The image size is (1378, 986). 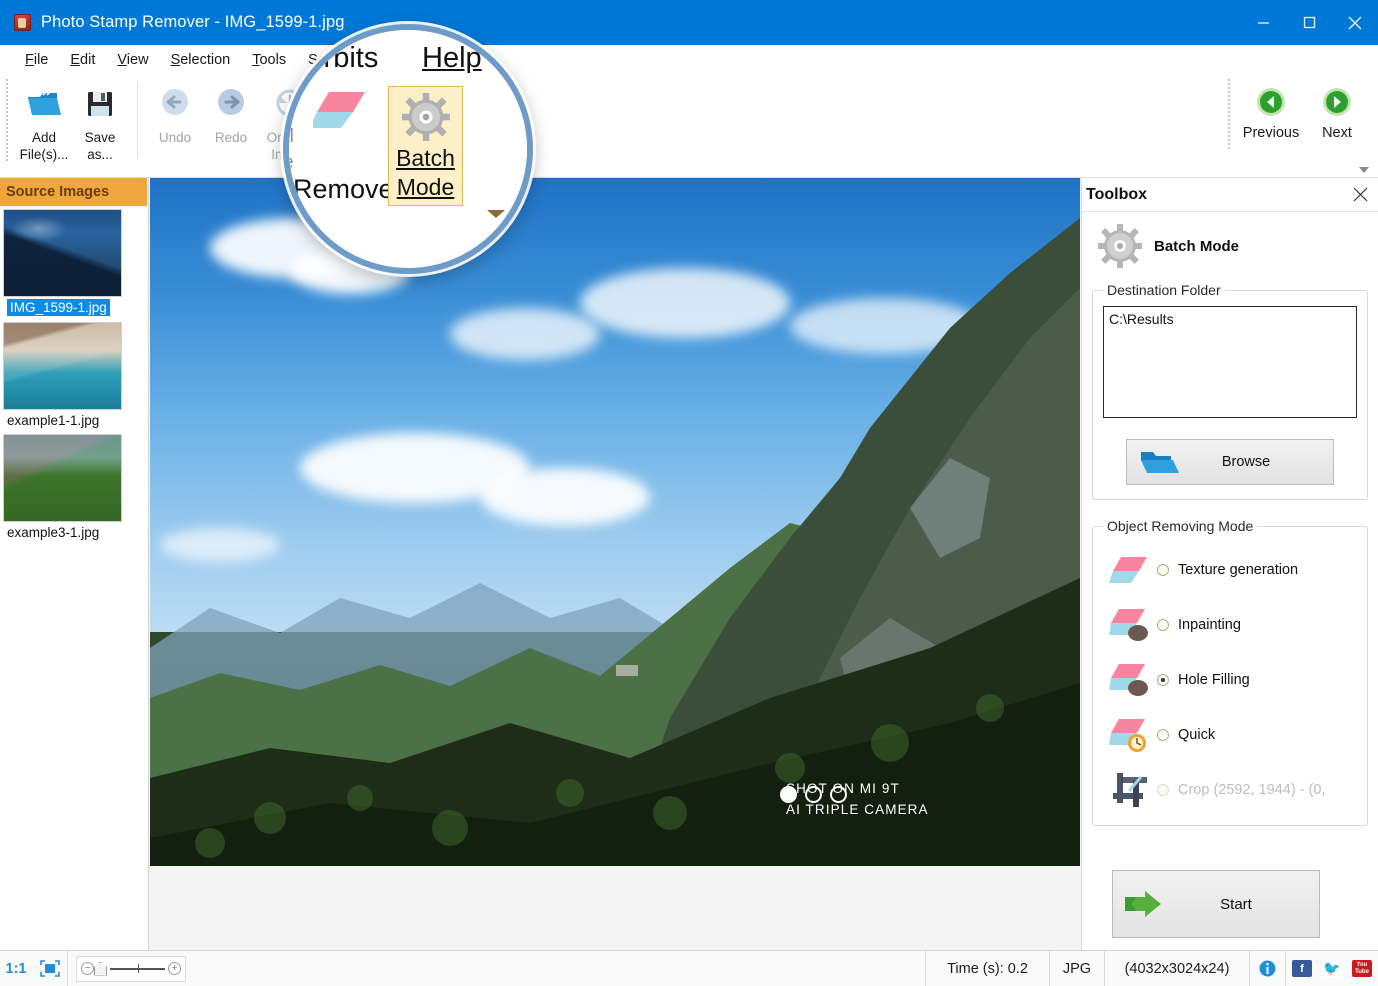 I want to click on app-photo-icon, so click(x=22, y=22).